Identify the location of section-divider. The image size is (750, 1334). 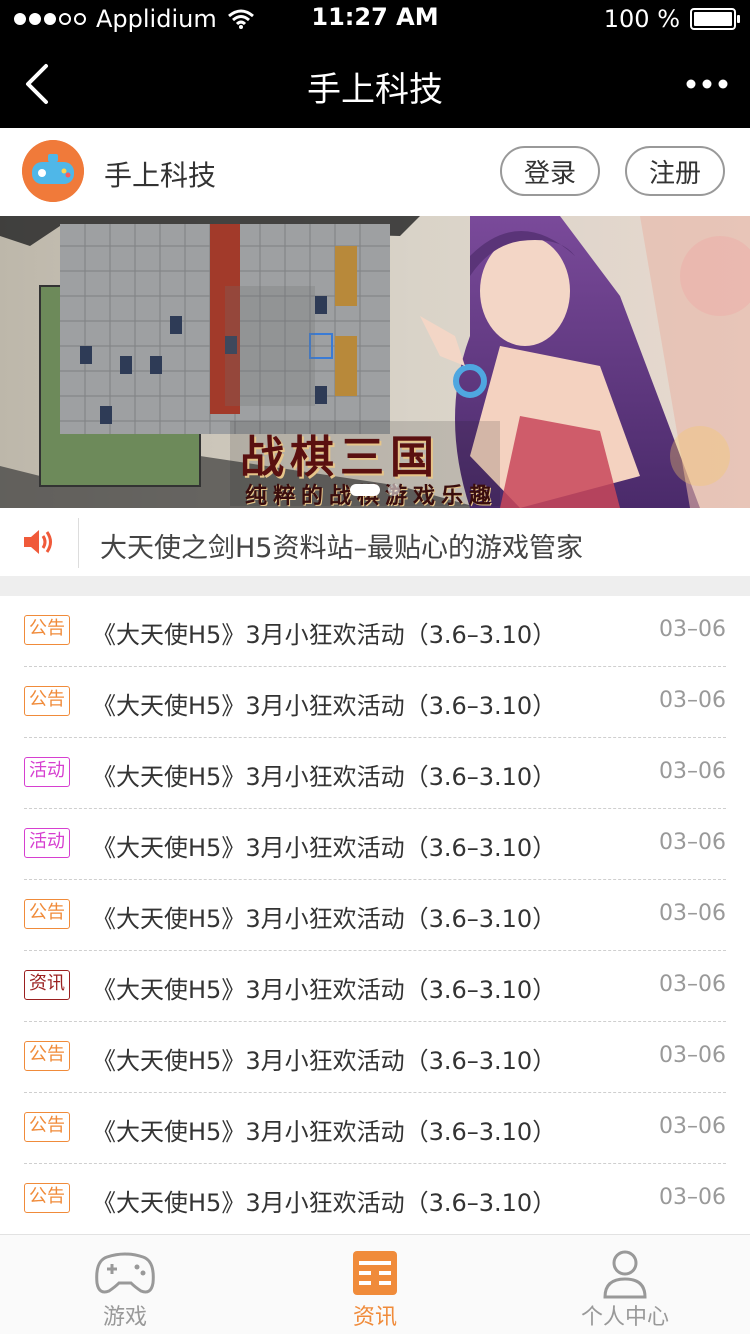
(375, 586).